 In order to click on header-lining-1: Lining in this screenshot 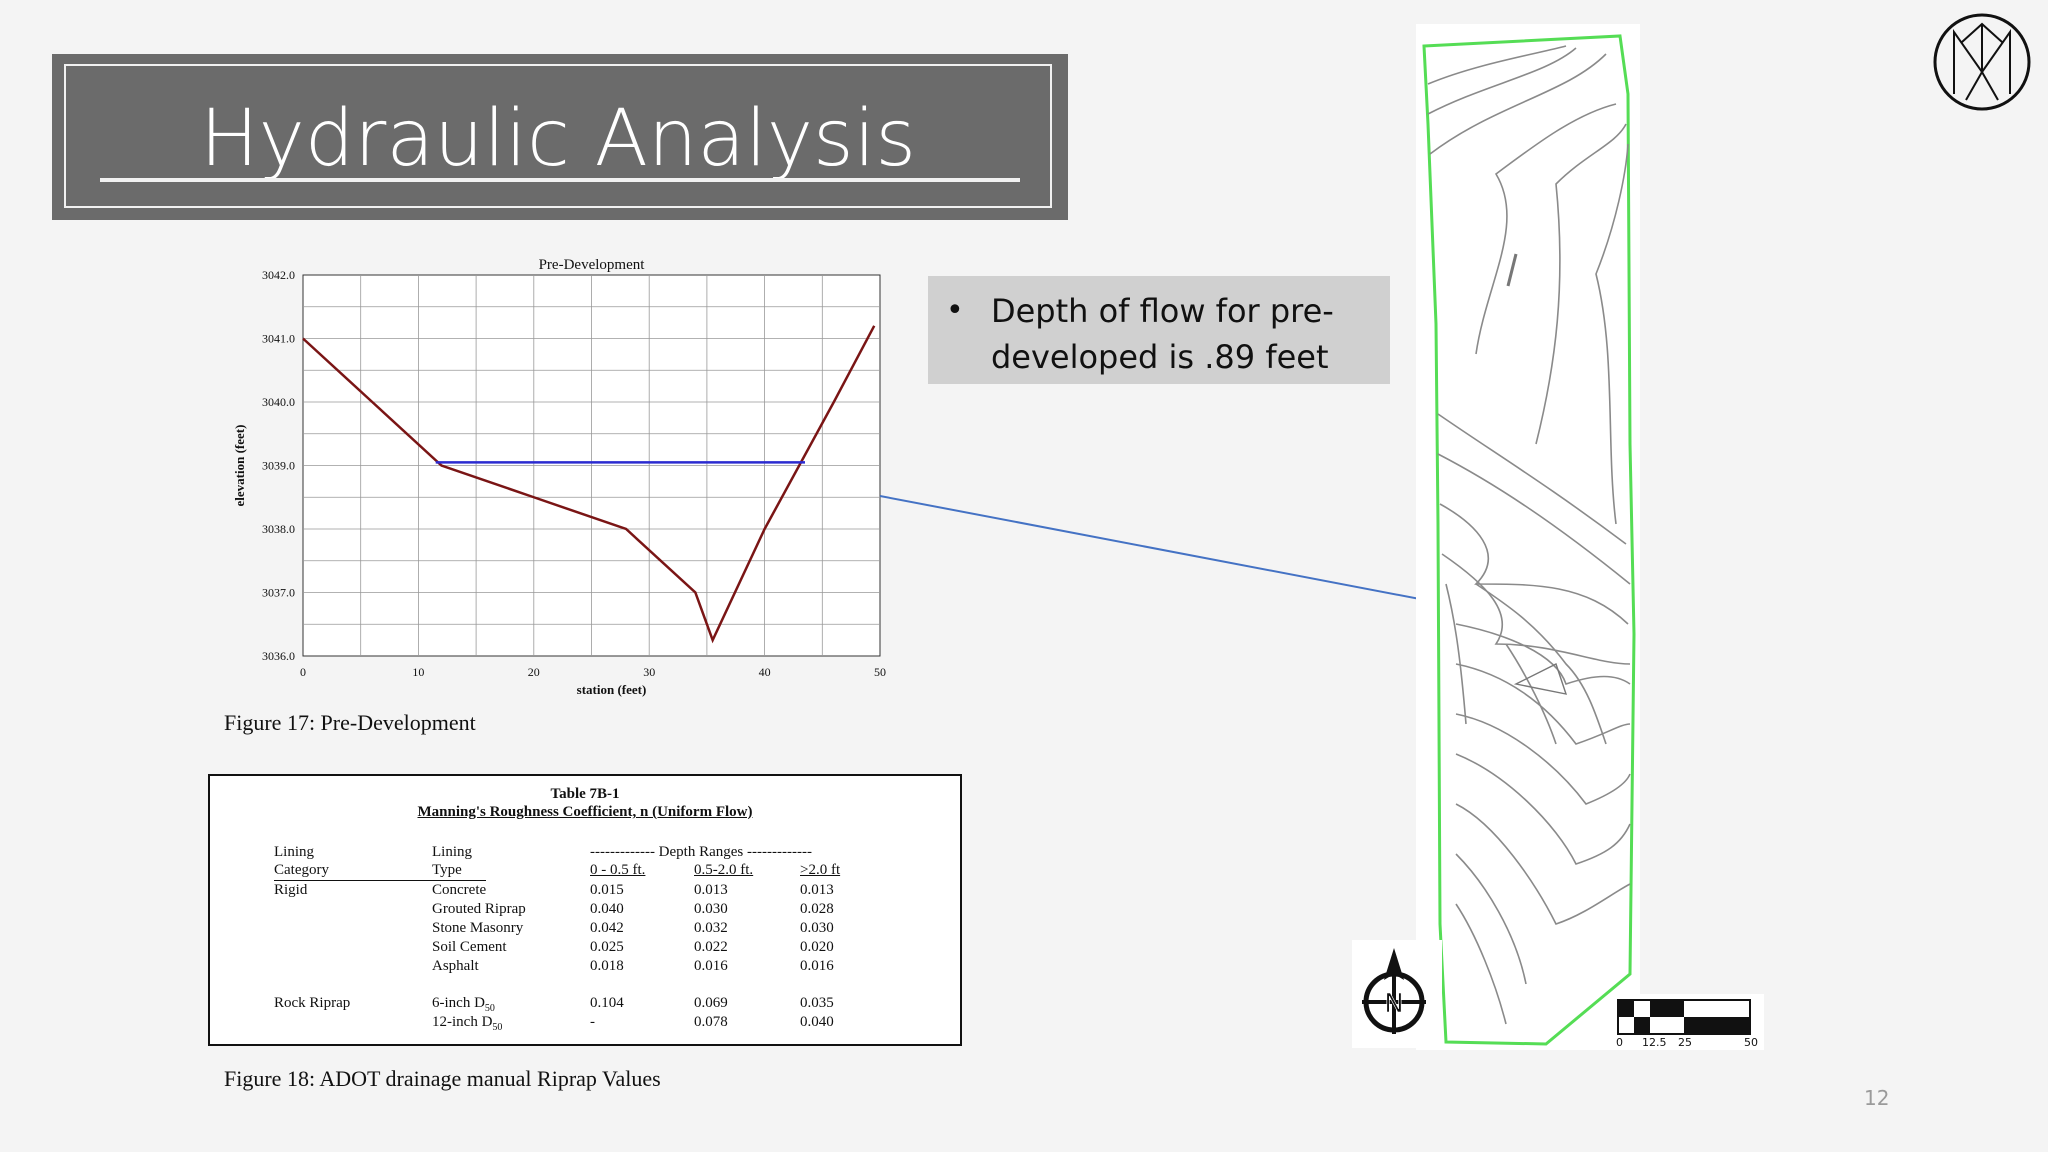, I will do `click(294, 852)`.